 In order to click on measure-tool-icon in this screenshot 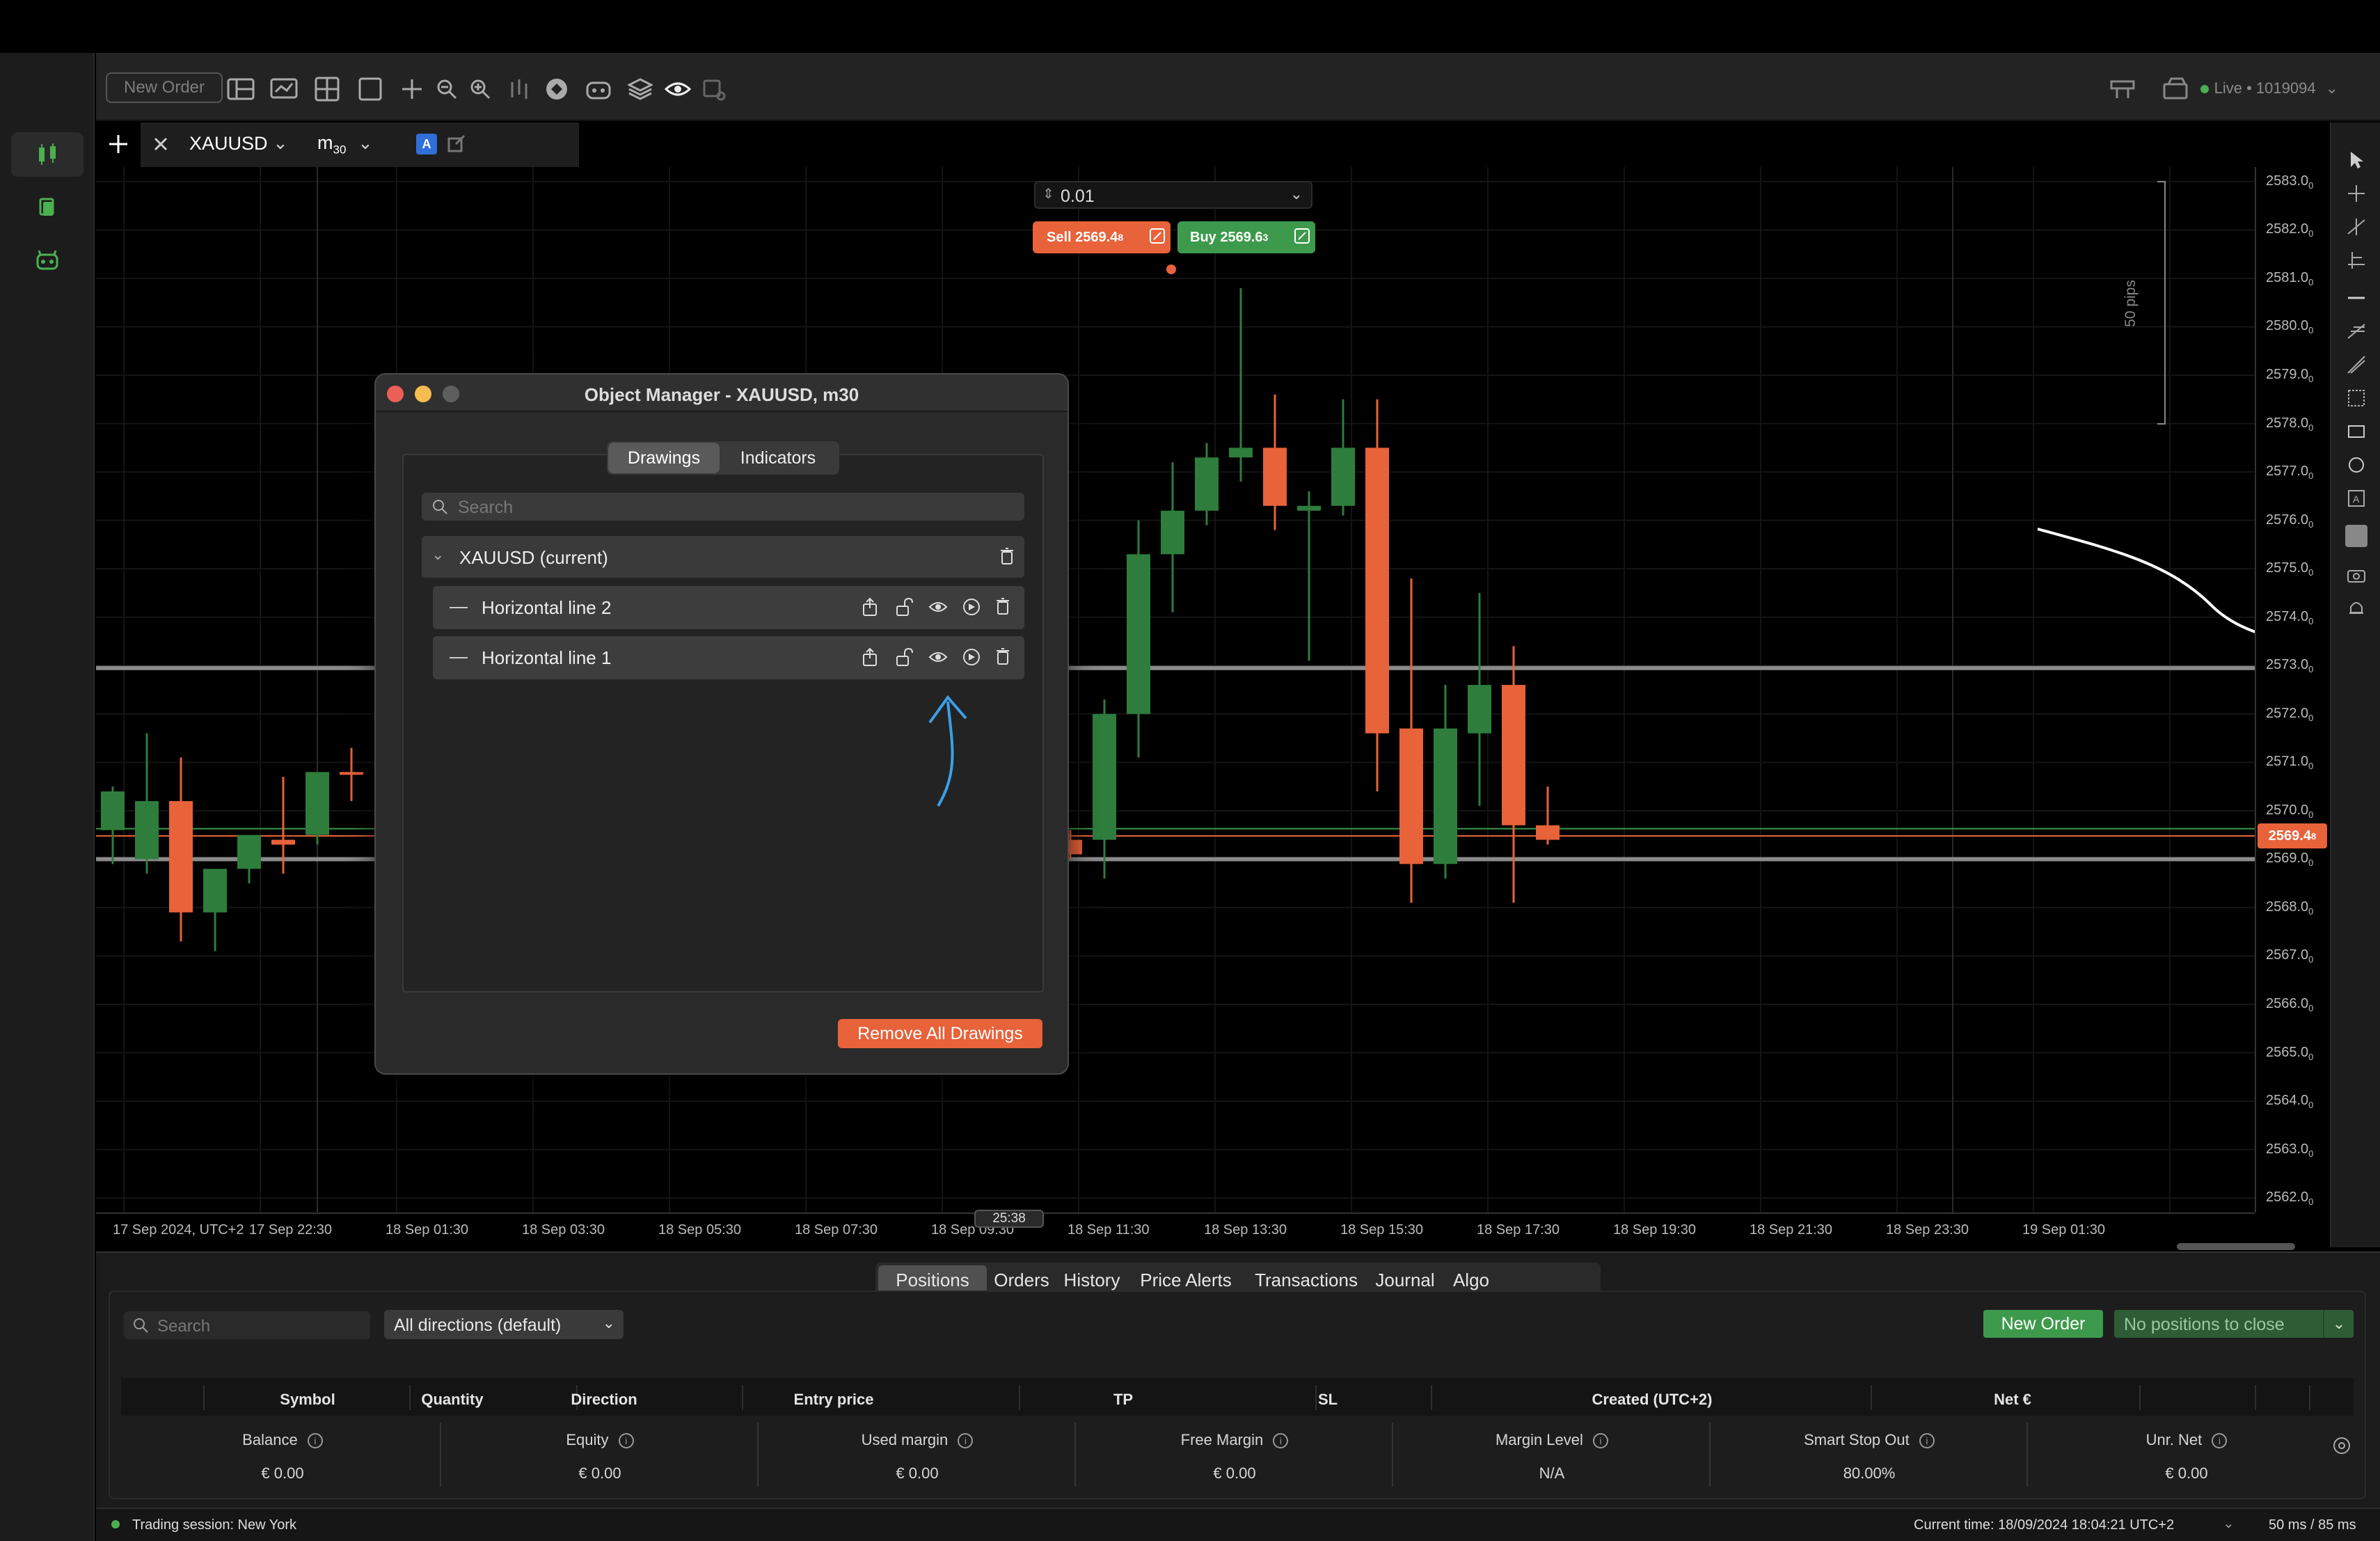, I will do `click(2356, 260)`.